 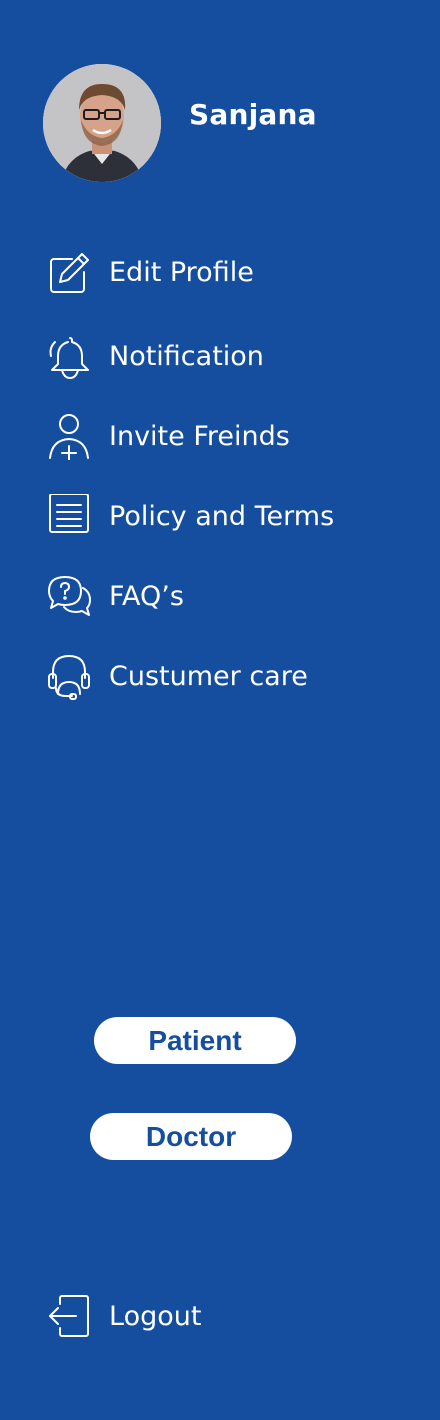 What do you see at coordinates (195, 1040) in the screenshot?
I see `patient-button: Patient` at bounding box center [195, 1040].